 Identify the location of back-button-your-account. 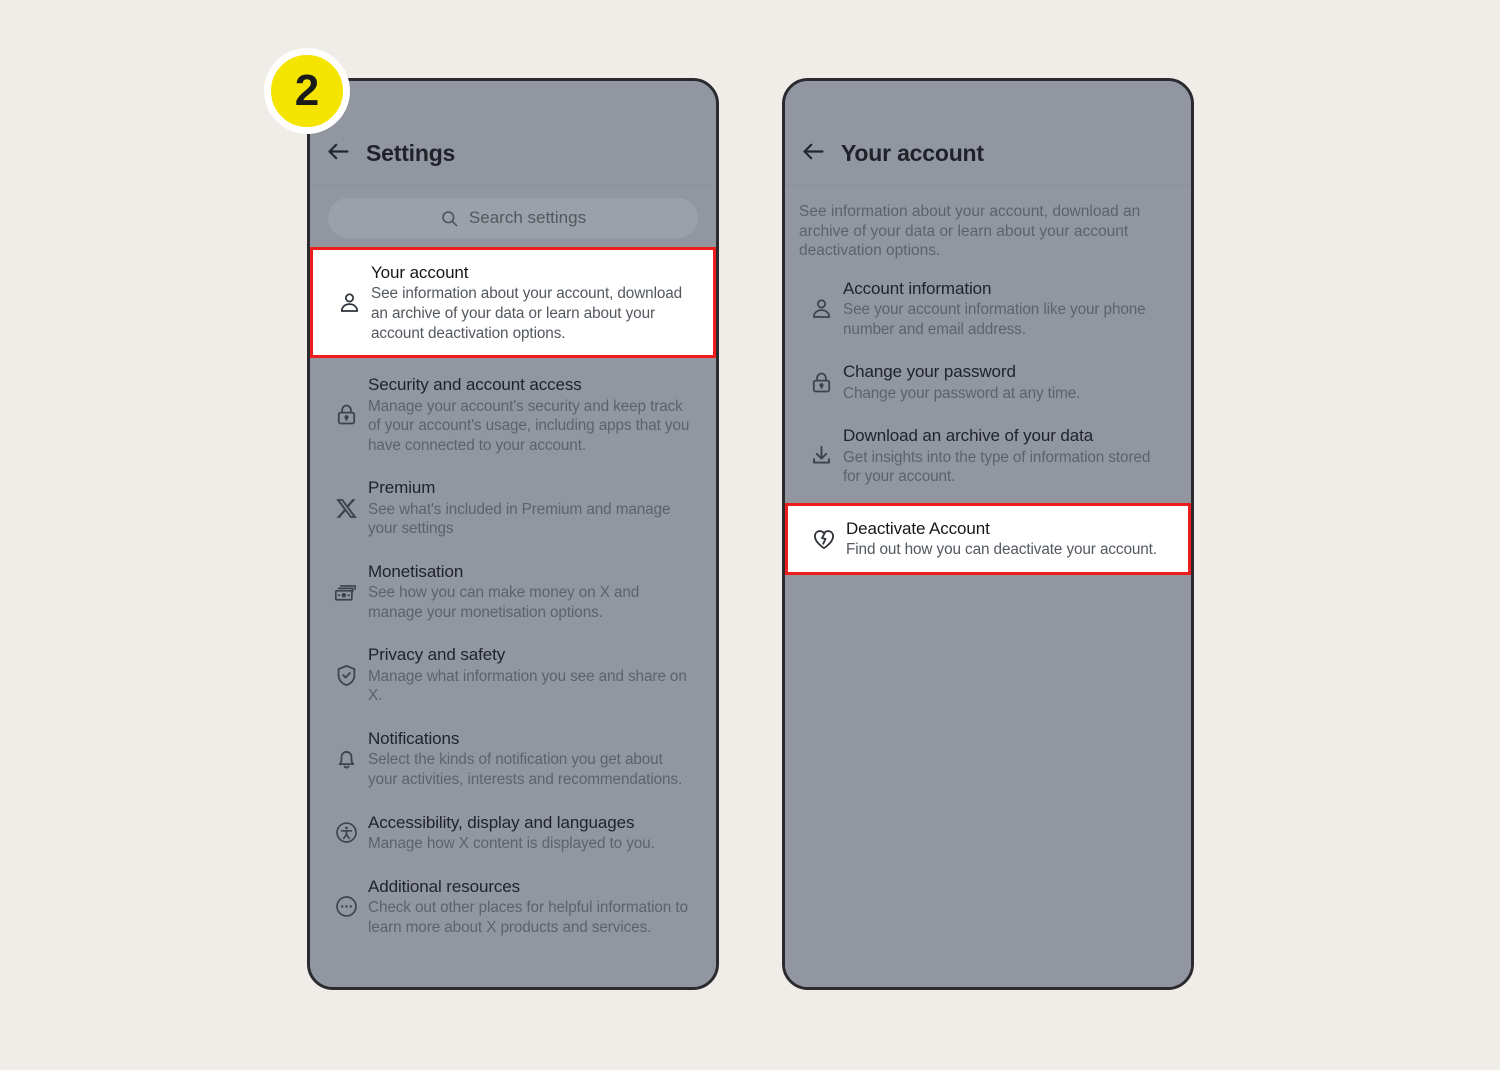
(813, 152).